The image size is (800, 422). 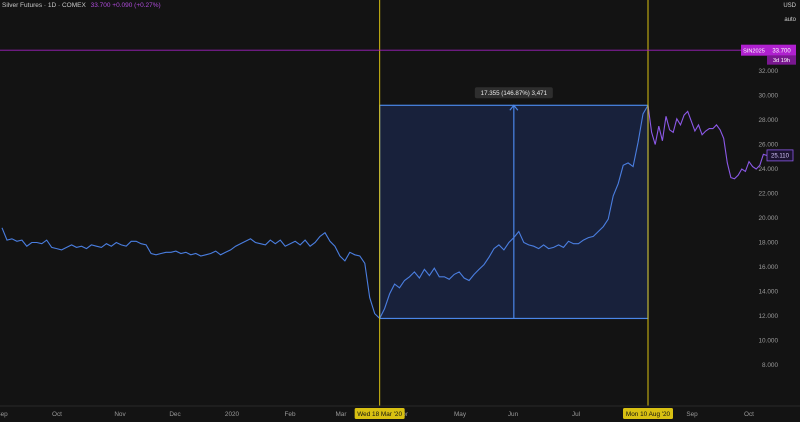 I want to click on top-right-controls: USD auto, so click(x=789, y=17).